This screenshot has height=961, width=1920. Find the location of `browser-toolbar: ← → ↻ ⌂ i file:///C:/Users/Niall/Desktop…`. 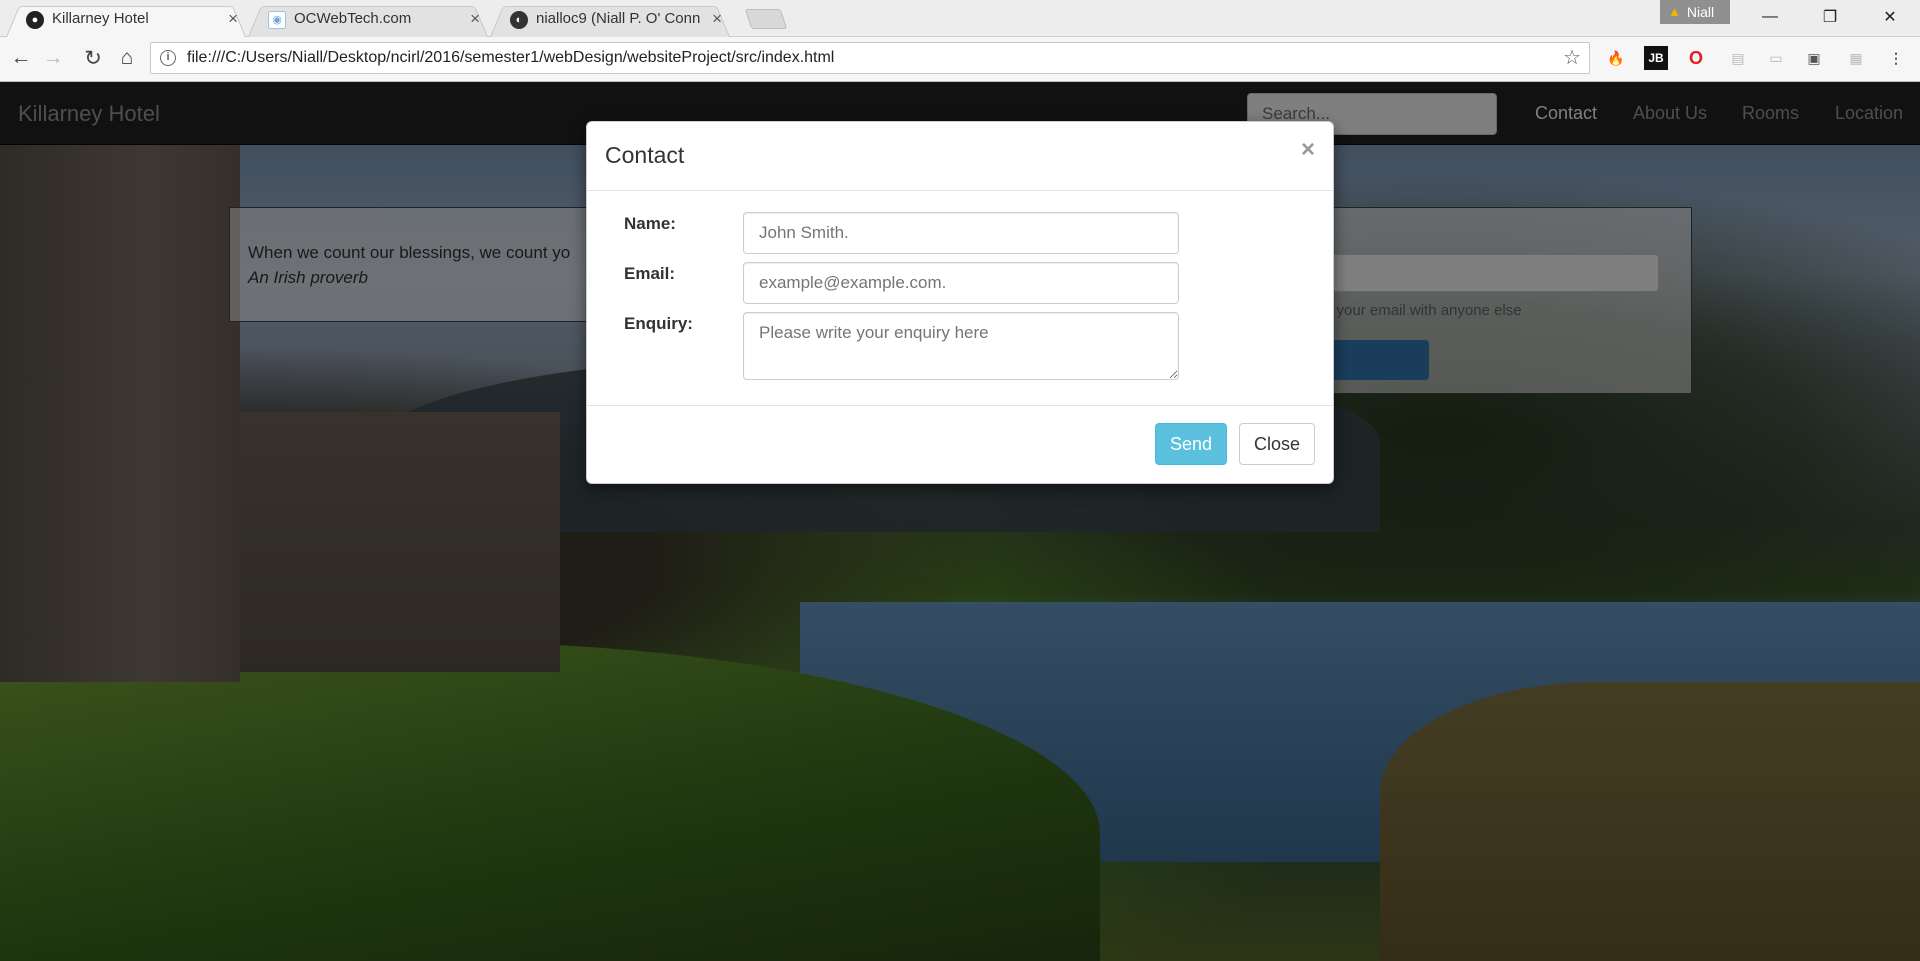

browser-toolbar: ← → ↻ ⌂ i file:///C:/Users/Niall/Desktop… is located at coordinates (960, 59).